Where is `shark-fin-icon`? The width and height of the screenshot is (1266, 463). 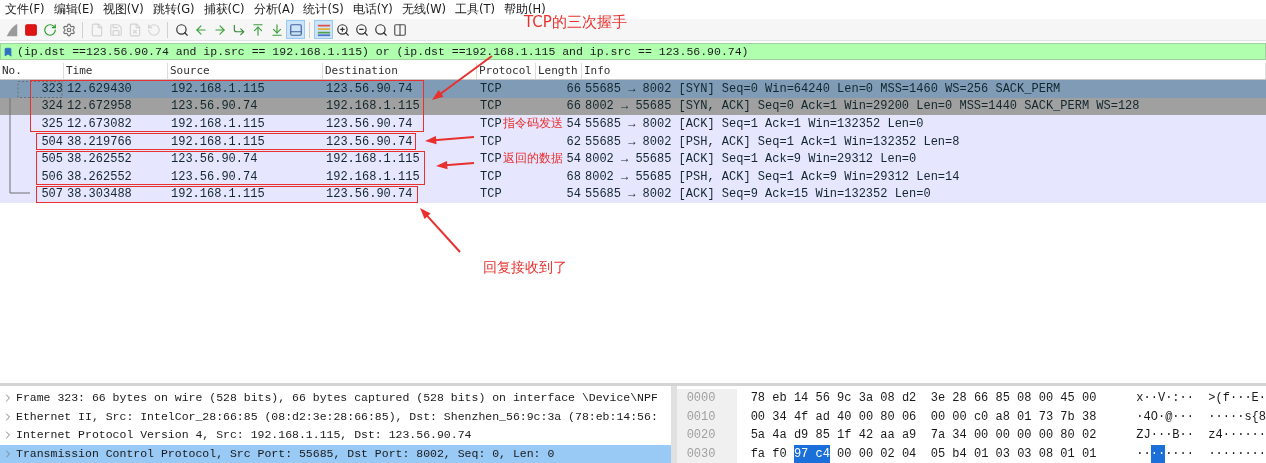
shark-fin-icon is located at coordinates (11, 29).